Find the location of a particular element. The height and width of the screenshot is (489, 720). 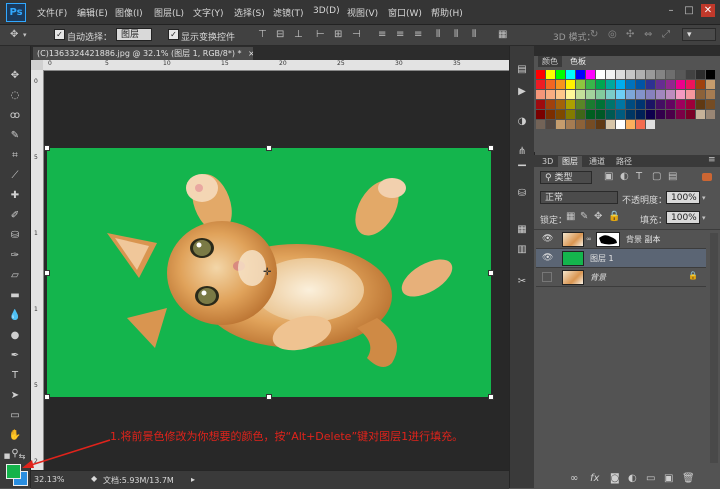

layer-mask-thumbnail is located at coordinates (608, 239).